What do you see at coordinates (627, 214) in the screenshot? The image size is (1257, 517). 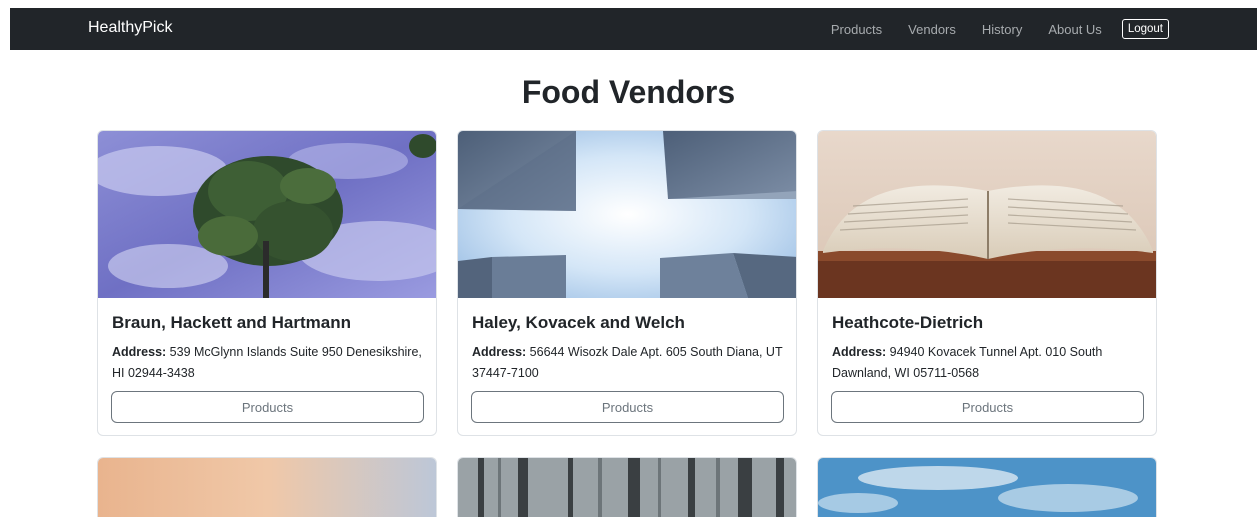 I see `vendor-image-skyscrapers` at bounding box center [627, 214].